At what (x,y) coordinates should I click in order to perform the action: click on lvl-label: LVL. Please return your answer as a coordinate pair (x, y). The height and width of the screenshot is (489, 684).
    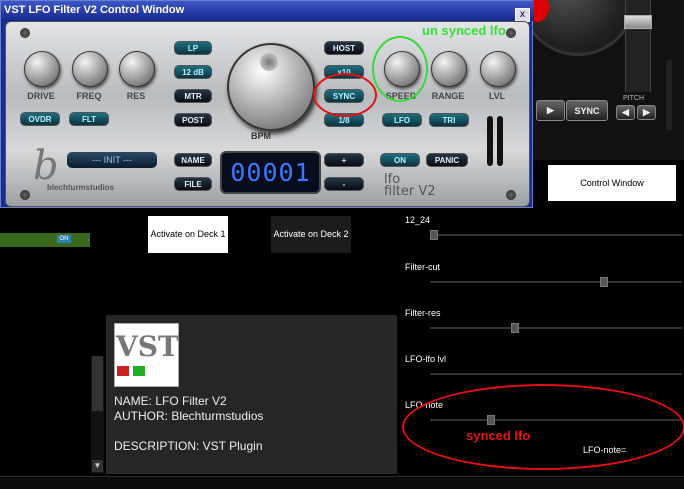
    Looking at the image, I should click on (497, 96).